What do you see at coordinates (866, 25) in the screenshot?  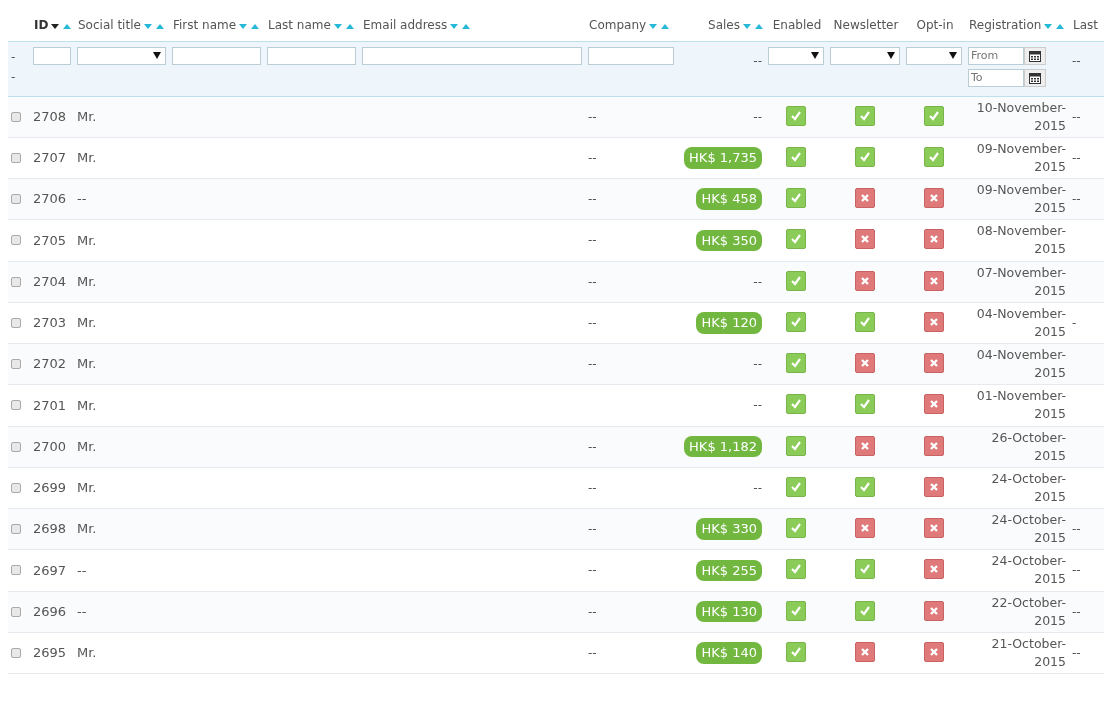 I see `column-header: Newsletter` at bounding box center [866, 25].